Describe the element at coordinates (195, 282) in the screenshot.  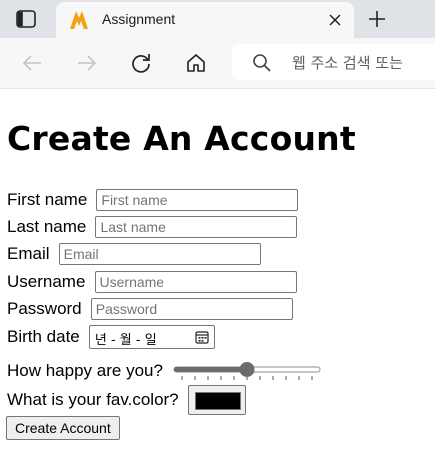
I see `username-input` at that location.